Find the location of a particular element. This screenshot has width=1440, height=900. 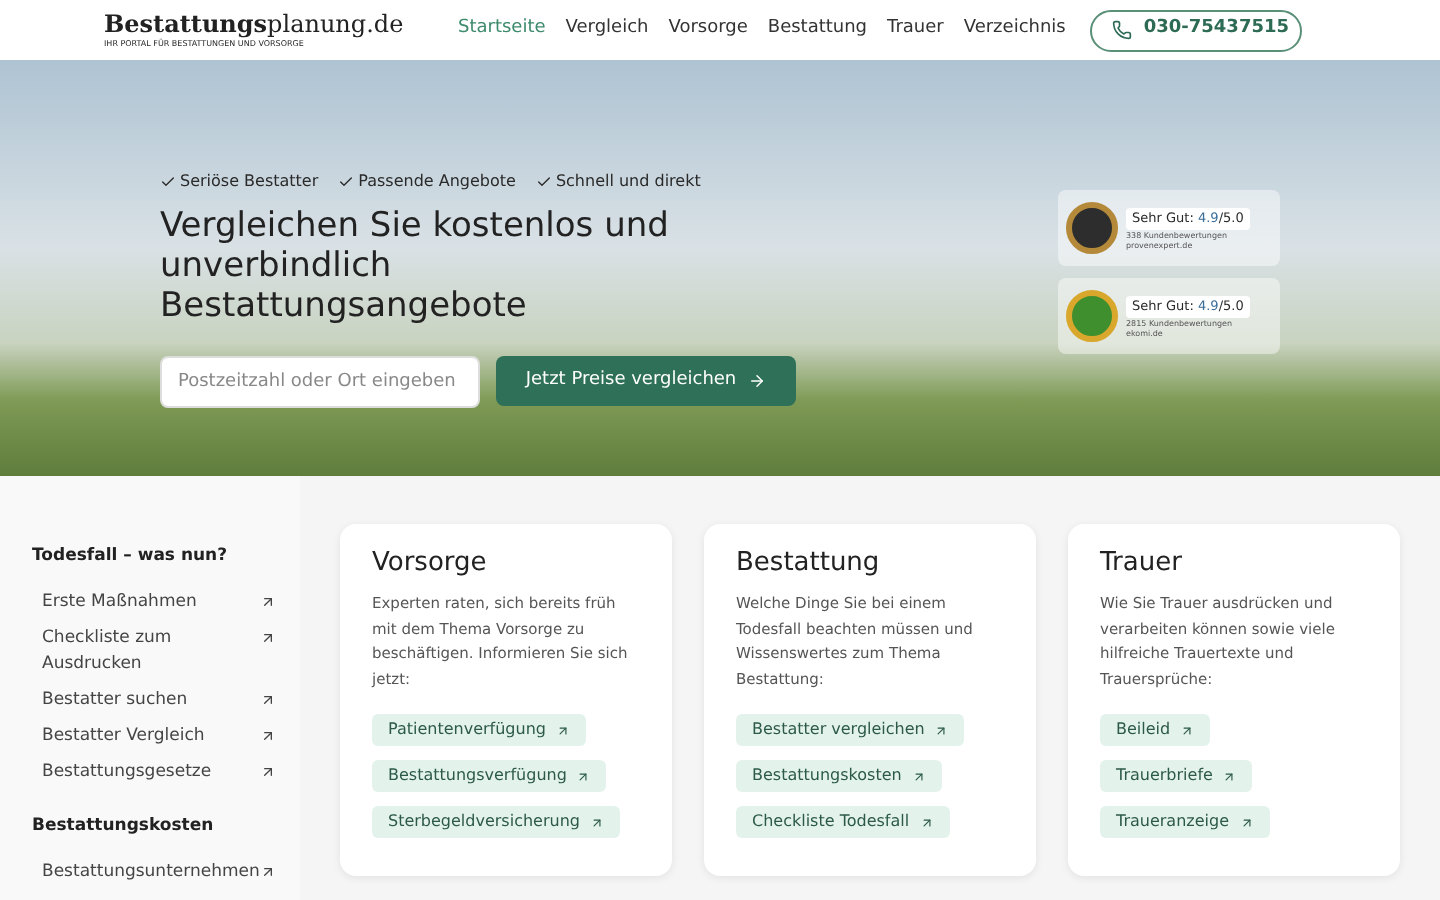

sidebar-heading: Todesfall – was nun? is located at coordinates (131, 557).